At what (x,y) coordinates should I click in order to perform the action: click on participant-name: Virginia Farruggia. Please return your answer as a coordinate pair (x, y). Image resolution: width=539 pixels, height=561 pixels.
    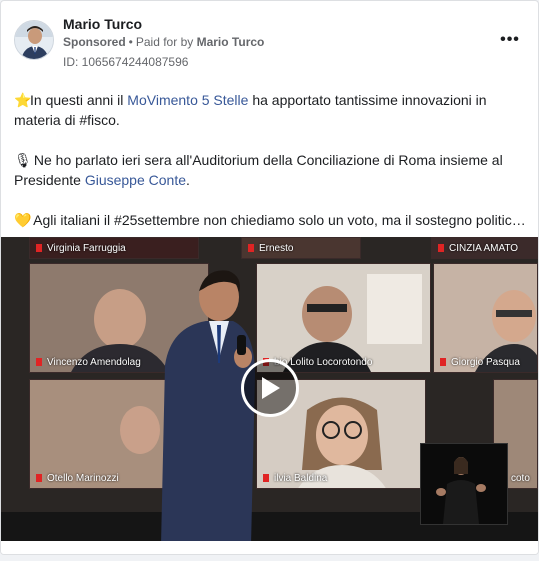
    Looking at the image, I should click on (81, 248).